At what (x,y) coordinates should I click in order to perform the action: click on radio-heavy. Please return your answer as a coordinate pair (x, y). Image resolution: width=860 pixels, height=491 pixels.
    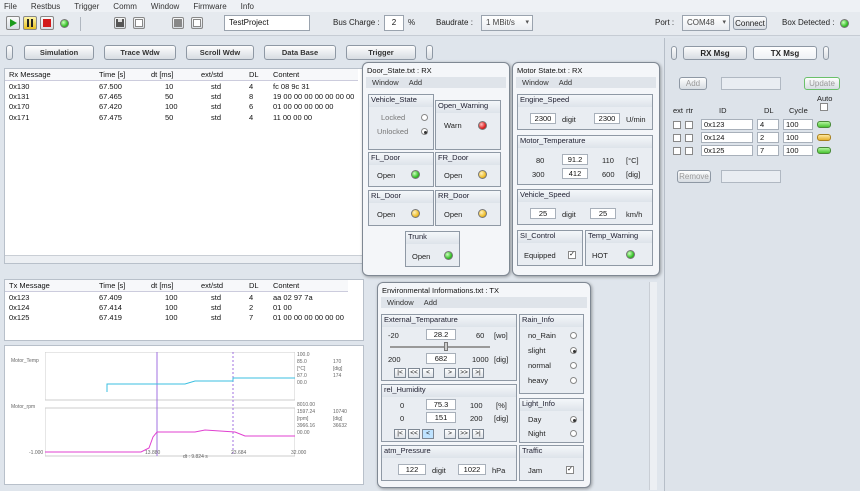
    Looking at the image, I should click on (573, 380).